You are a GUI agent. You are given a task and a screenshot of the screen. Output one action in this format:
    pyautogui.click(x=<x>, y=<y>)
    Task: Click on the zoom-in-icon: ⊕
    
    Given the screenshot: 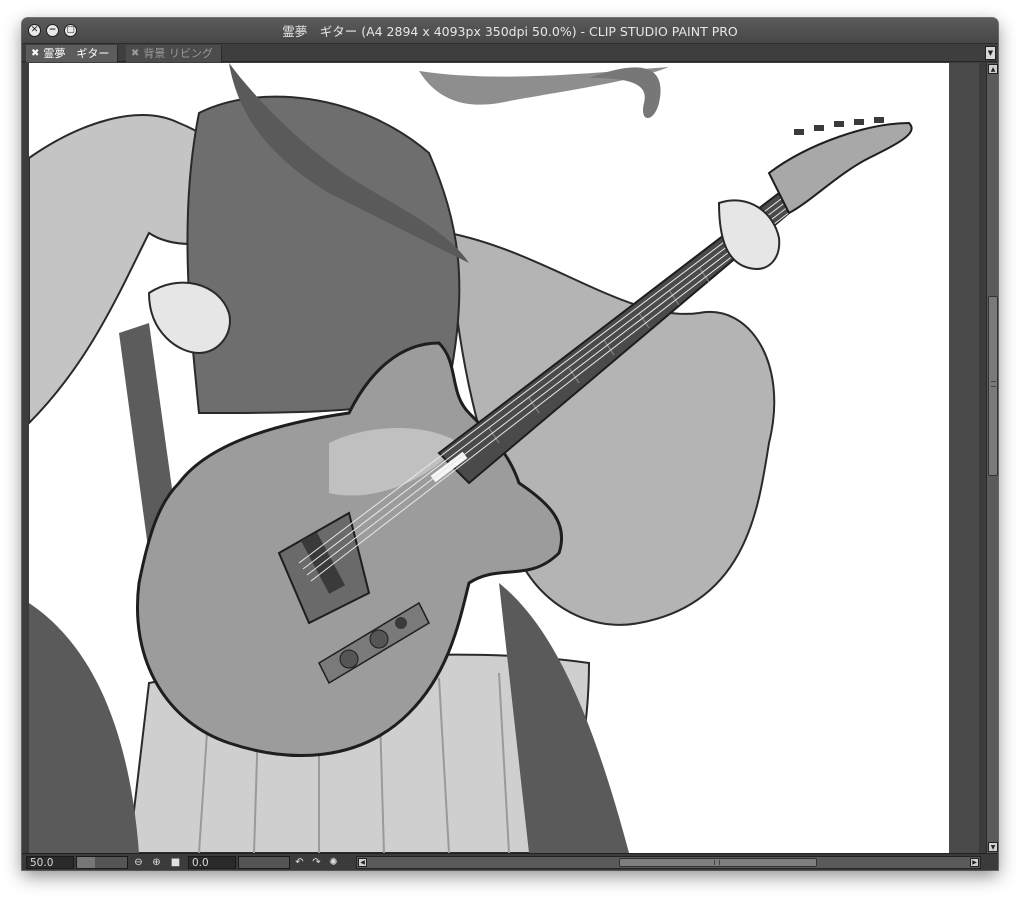 What is the action you would take?
    pyautogui.click(x=156, y=862)
    